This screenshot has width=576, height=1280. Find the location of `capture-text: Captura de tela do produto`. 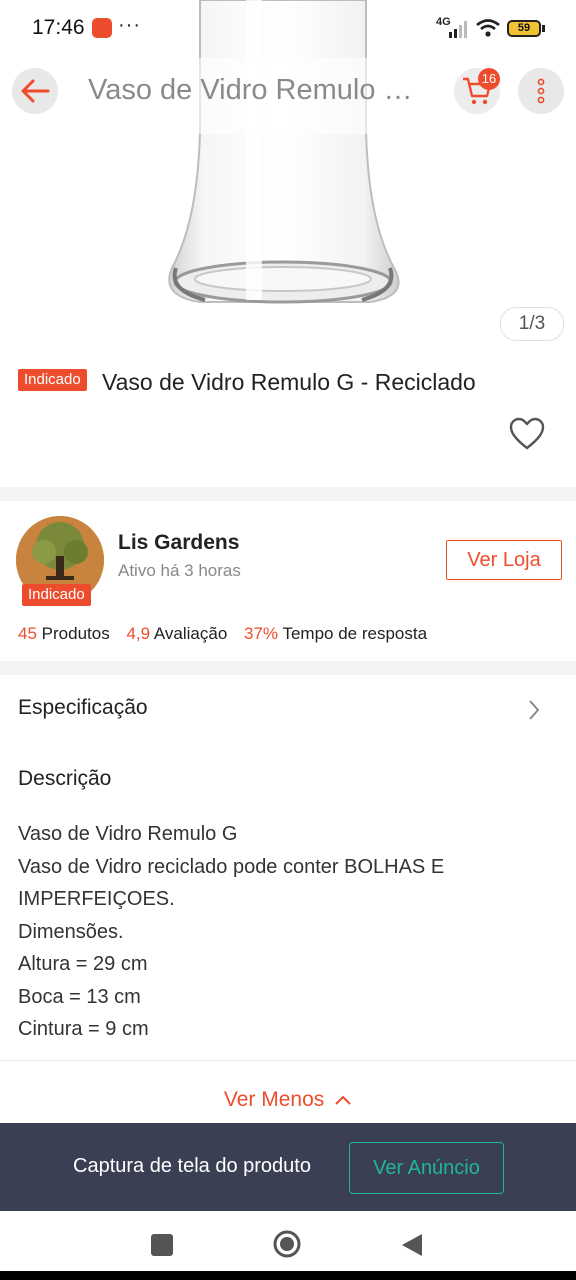

capture-text: Captura de tela do produto is located at coordinates (192, 1166).